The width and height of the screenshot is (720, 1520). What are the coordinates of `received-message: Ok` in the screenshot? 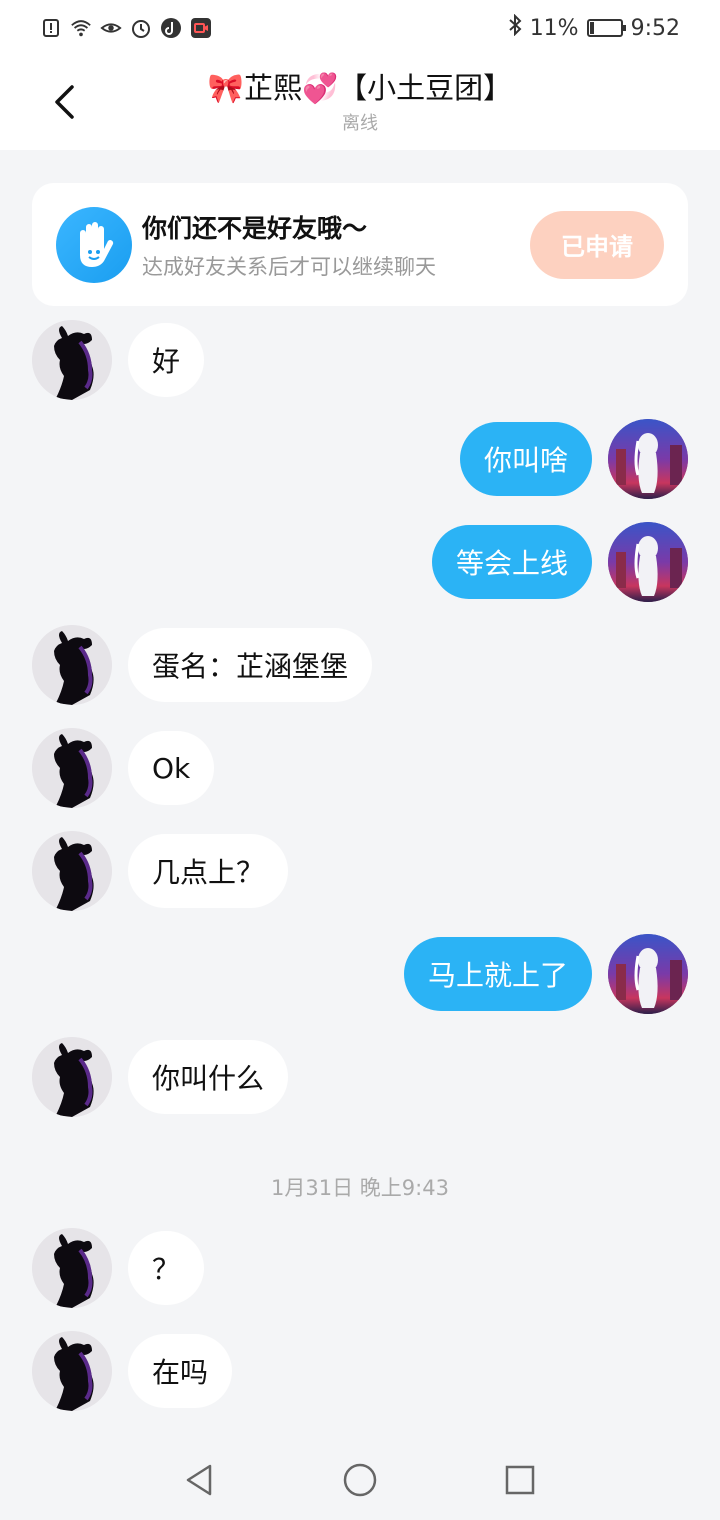 It's located at (360, 768).